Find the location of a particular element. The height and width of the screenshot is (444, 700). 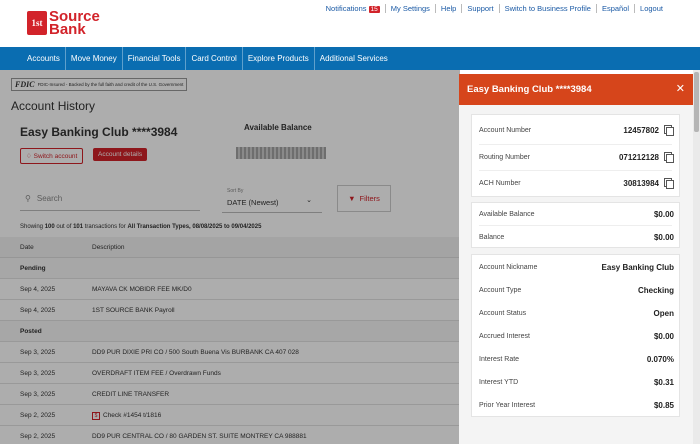

logout-link: Logout is located at coordinates (651, 8).